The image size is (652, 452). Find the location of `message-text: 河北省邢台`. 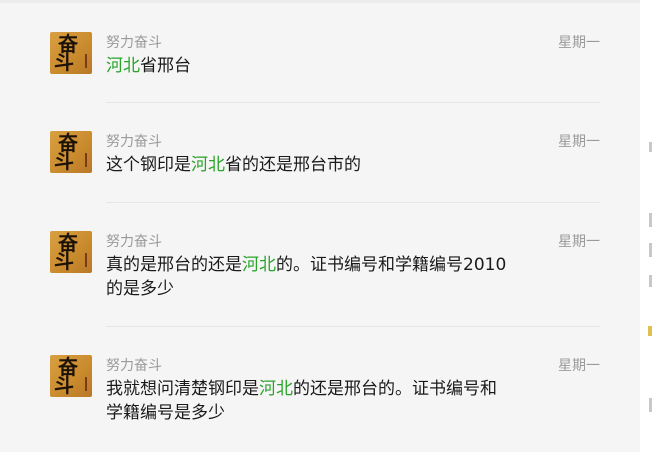

message-text: 河北省邢台 is located at coordinates (316, 66).